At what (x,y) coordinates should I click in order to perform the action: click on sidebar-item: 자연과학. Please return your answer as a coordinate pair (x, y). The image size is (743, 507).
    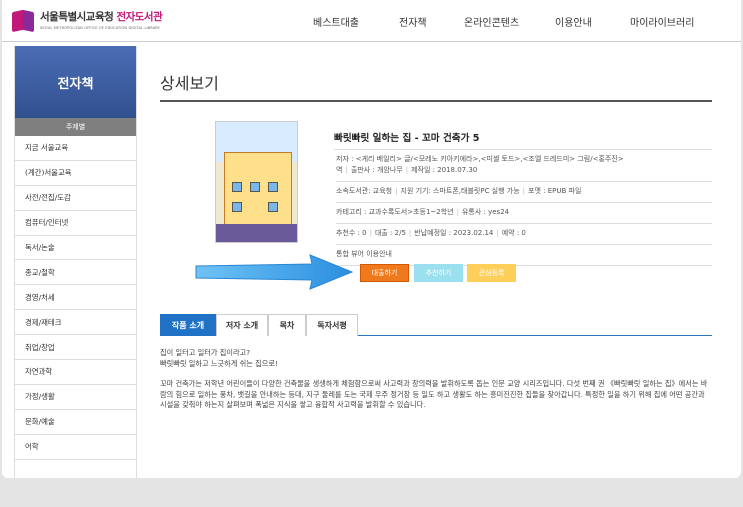
    Looking at the image, I should click on (75, 372).